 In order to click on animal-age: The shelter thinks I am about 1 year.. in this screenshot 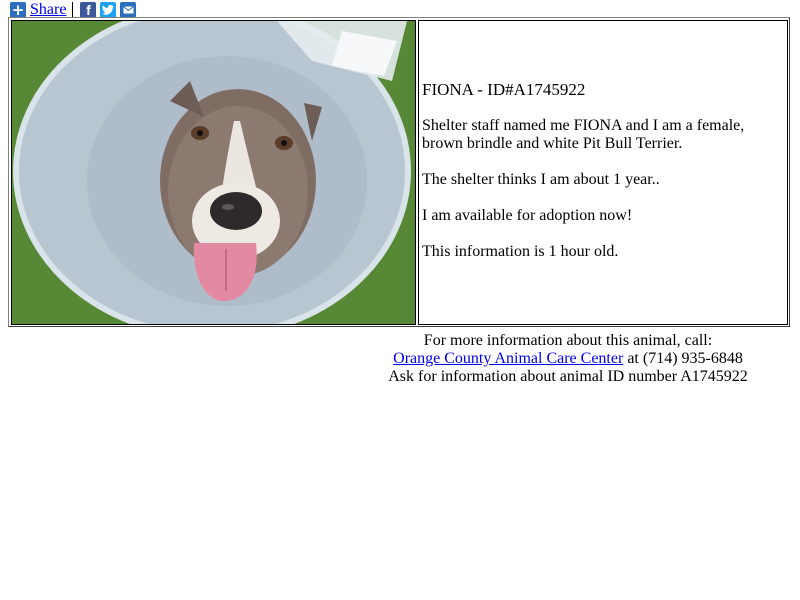, I will do `click(541, 179)`.